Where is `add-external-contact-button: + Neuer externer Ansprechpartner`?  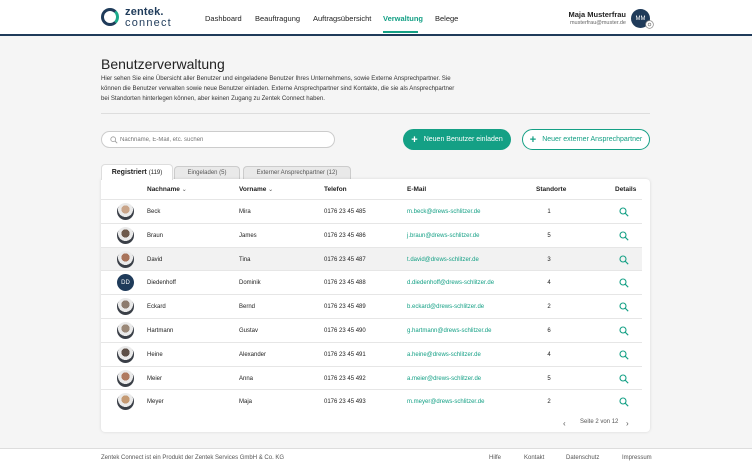
add-external-contact-button: + Neuer externer Ansprechpartner is located at coordinates (586, 139).